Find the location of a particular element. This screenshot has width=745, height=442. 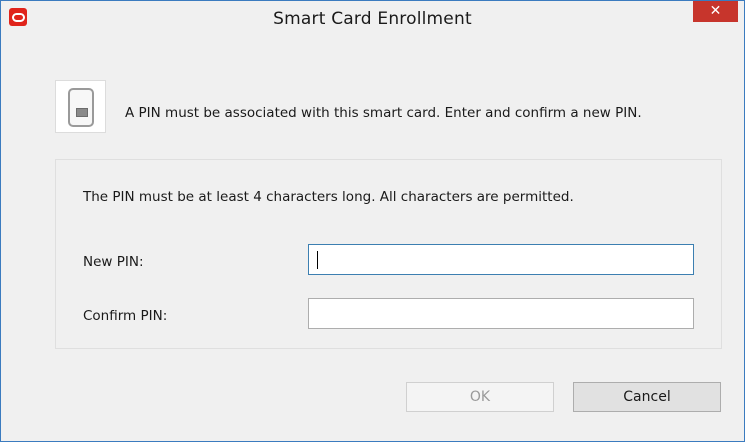

card-outline is located at coordinates (81, 107).